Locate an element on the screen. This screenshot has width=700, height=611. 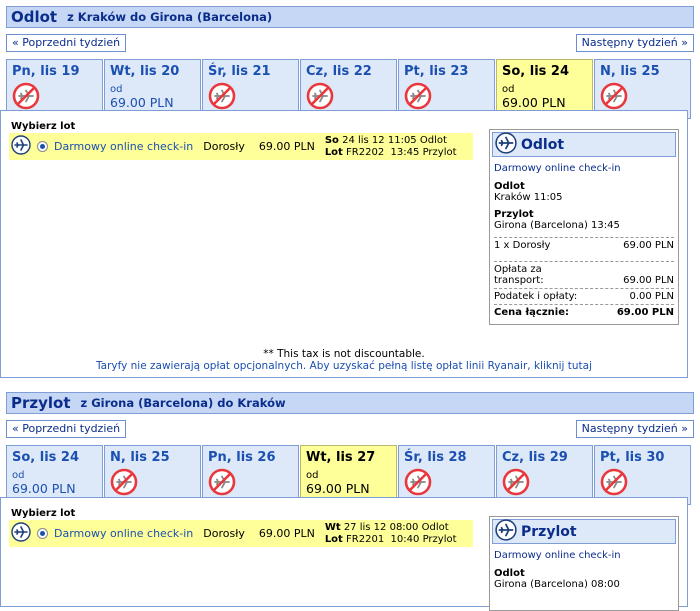
inbound-header: Przylot z Girona (Barcelona) do Kraków is located at coordinates (350, 403).